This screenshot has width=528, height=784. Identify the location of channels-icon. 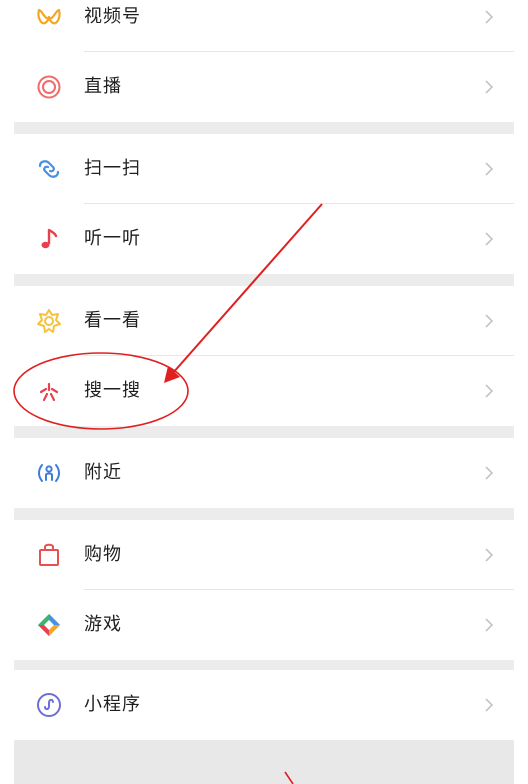
(49, 17).